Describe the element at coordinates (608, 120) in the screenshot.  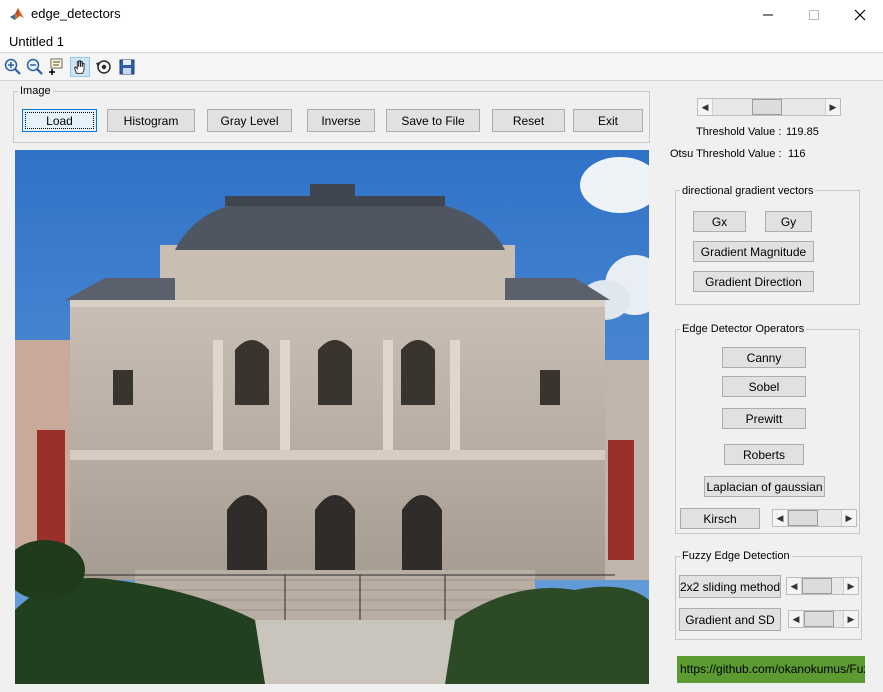
I see `exit-button: Exit` at that location.